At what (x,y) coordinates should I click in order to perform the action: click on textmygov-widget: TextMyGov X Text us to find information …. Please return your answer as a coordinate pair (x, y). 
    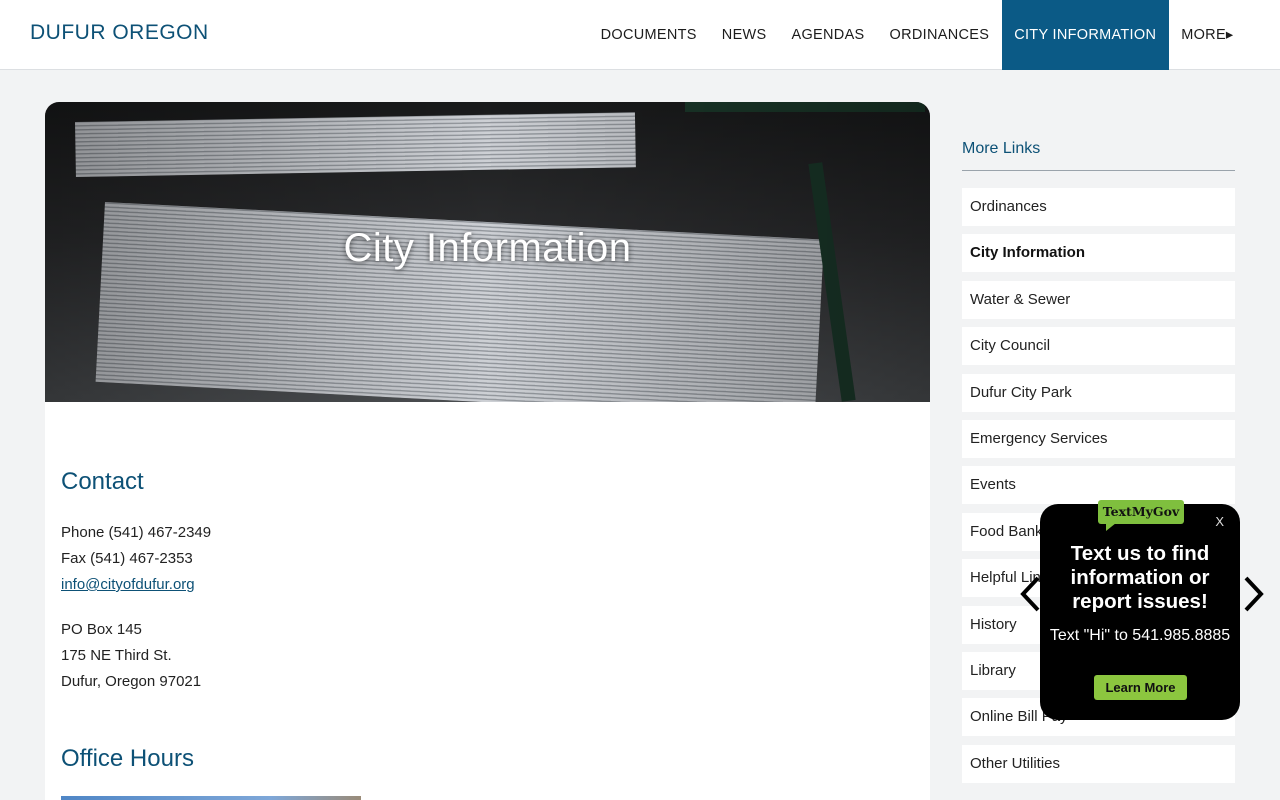
    Looking at the image, I should click on (1140, 610).